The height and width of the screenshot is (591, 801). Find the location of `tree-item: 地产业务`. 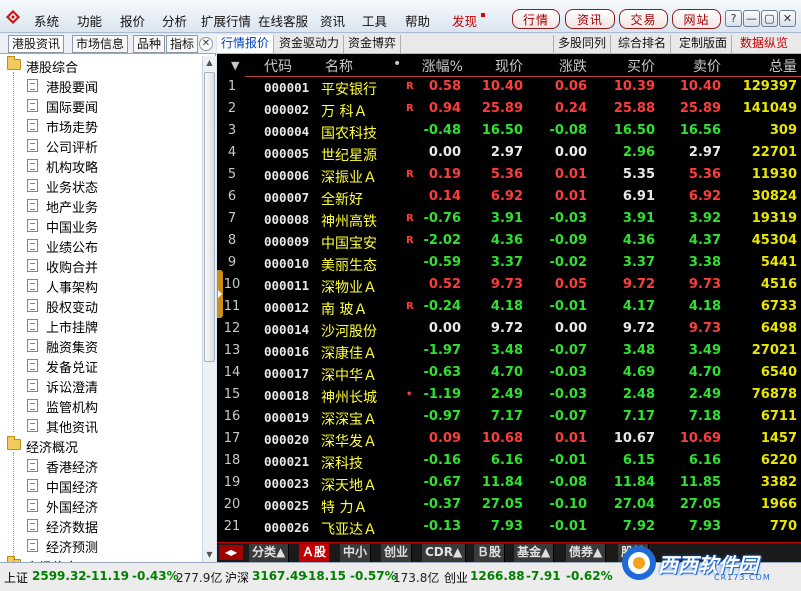

tree-item: 地产业务 is located at coordinates (101, 206).